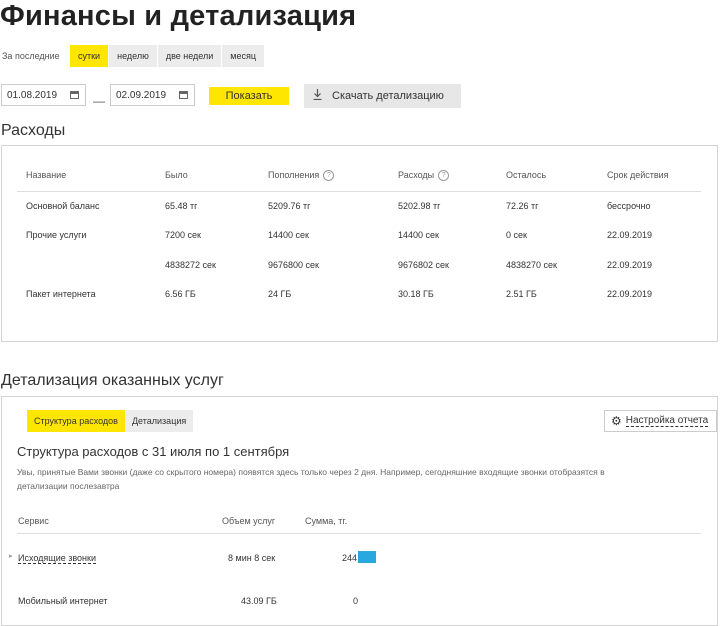  I want to click on date-from-value: 01.08.2019, so click(32, 95).